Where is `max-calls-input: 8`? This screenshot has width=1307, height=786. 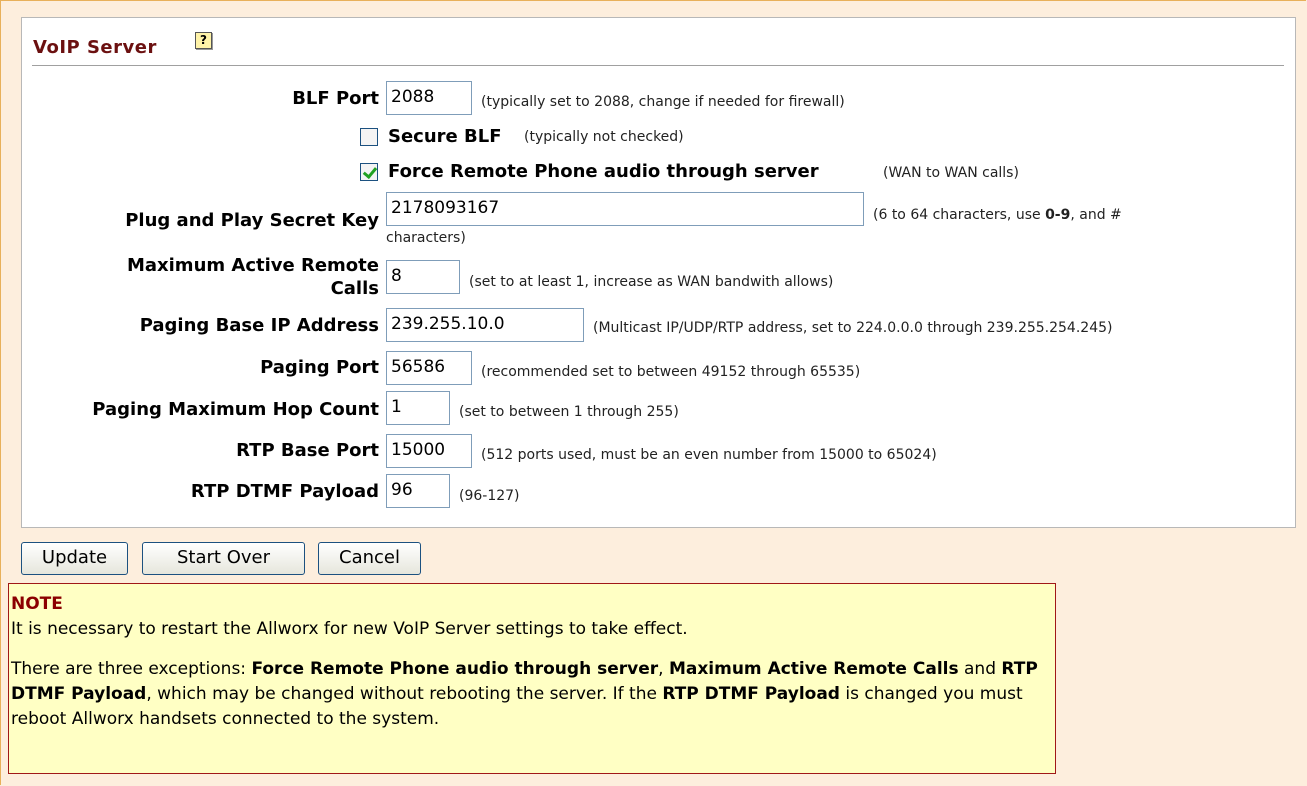 max-calls-input: 8 is located at coordinates (423, 277).